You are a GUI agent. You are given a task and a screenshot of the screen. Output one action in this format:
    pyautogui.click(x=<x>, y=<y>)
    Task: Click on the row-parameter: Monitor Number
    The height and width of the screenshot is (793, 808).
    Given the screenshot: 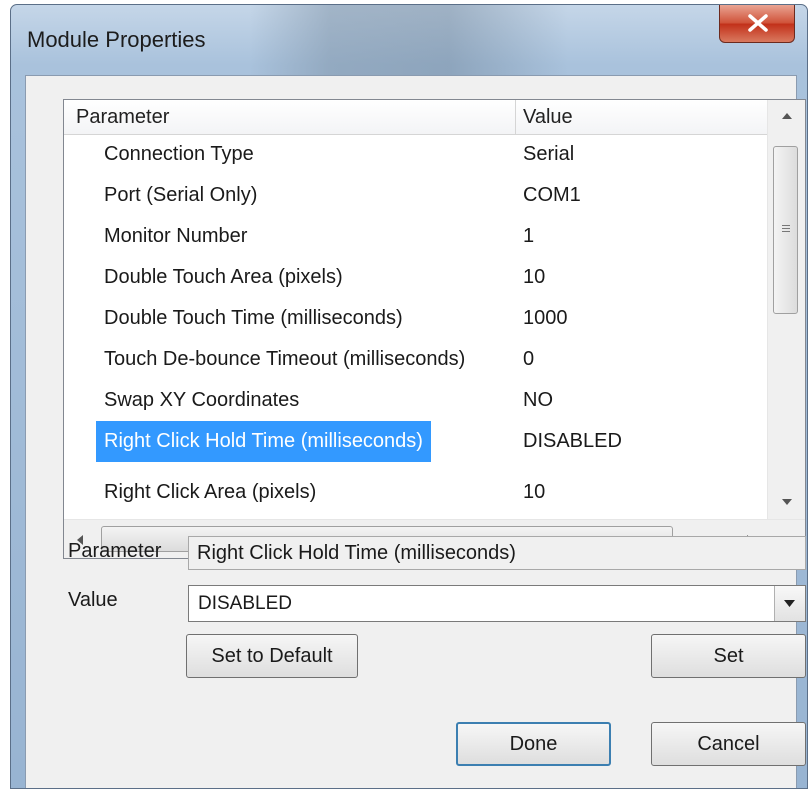 What is the action you would take?
    pyautogui.click(x=176, y=236)
    